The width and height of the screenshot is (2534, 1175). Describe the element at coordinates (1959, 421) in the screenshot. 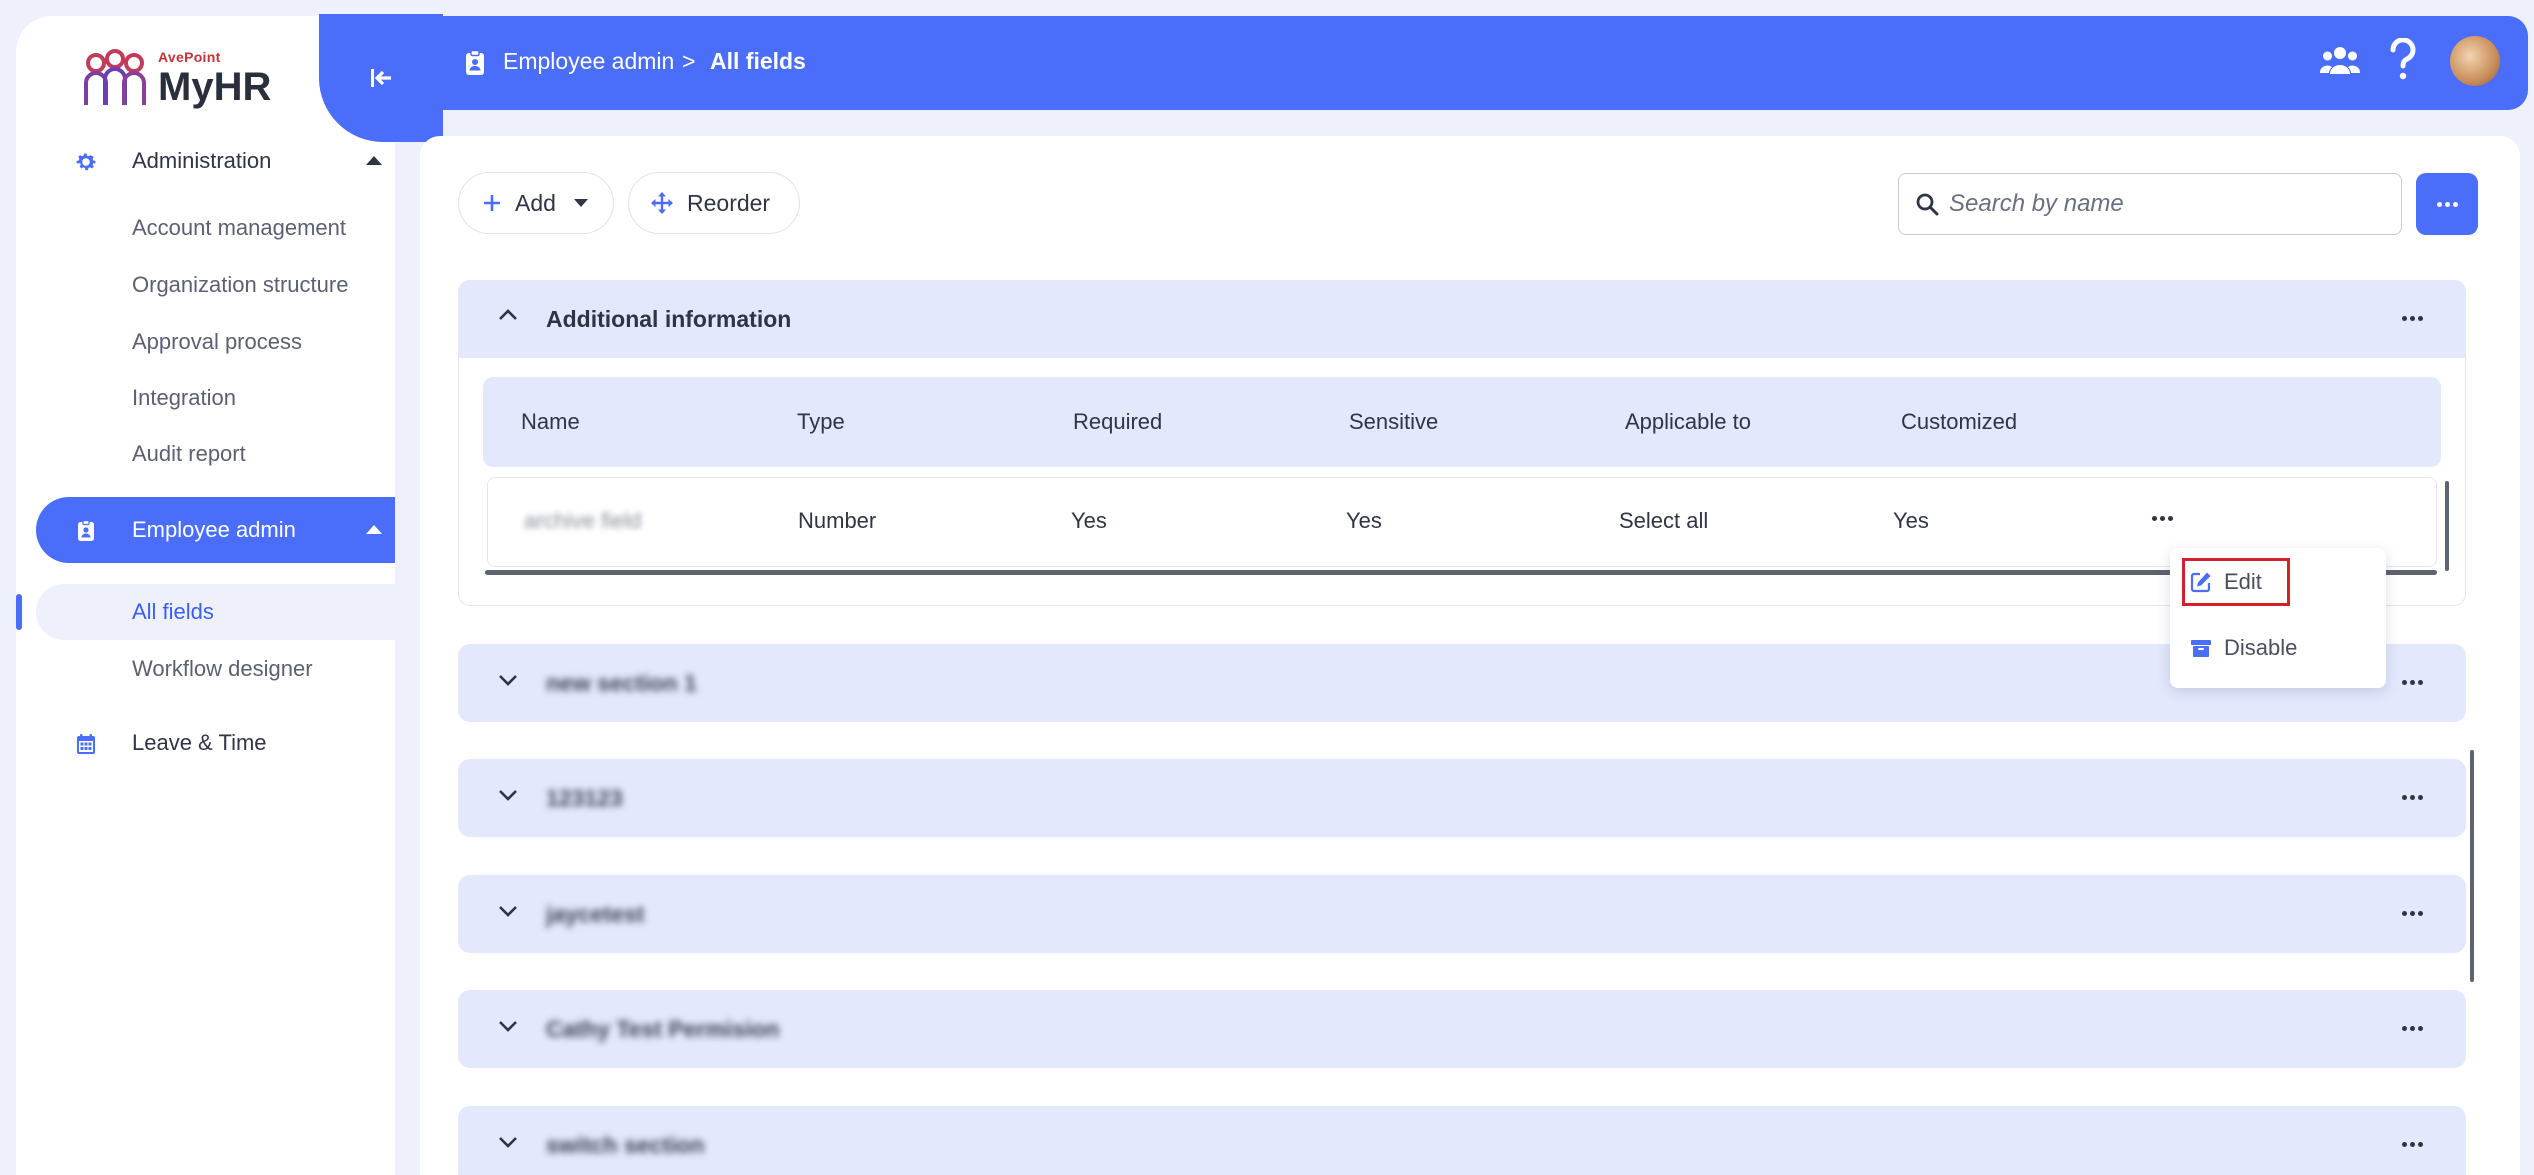

I see `column-header-customized: Customized` at that location.